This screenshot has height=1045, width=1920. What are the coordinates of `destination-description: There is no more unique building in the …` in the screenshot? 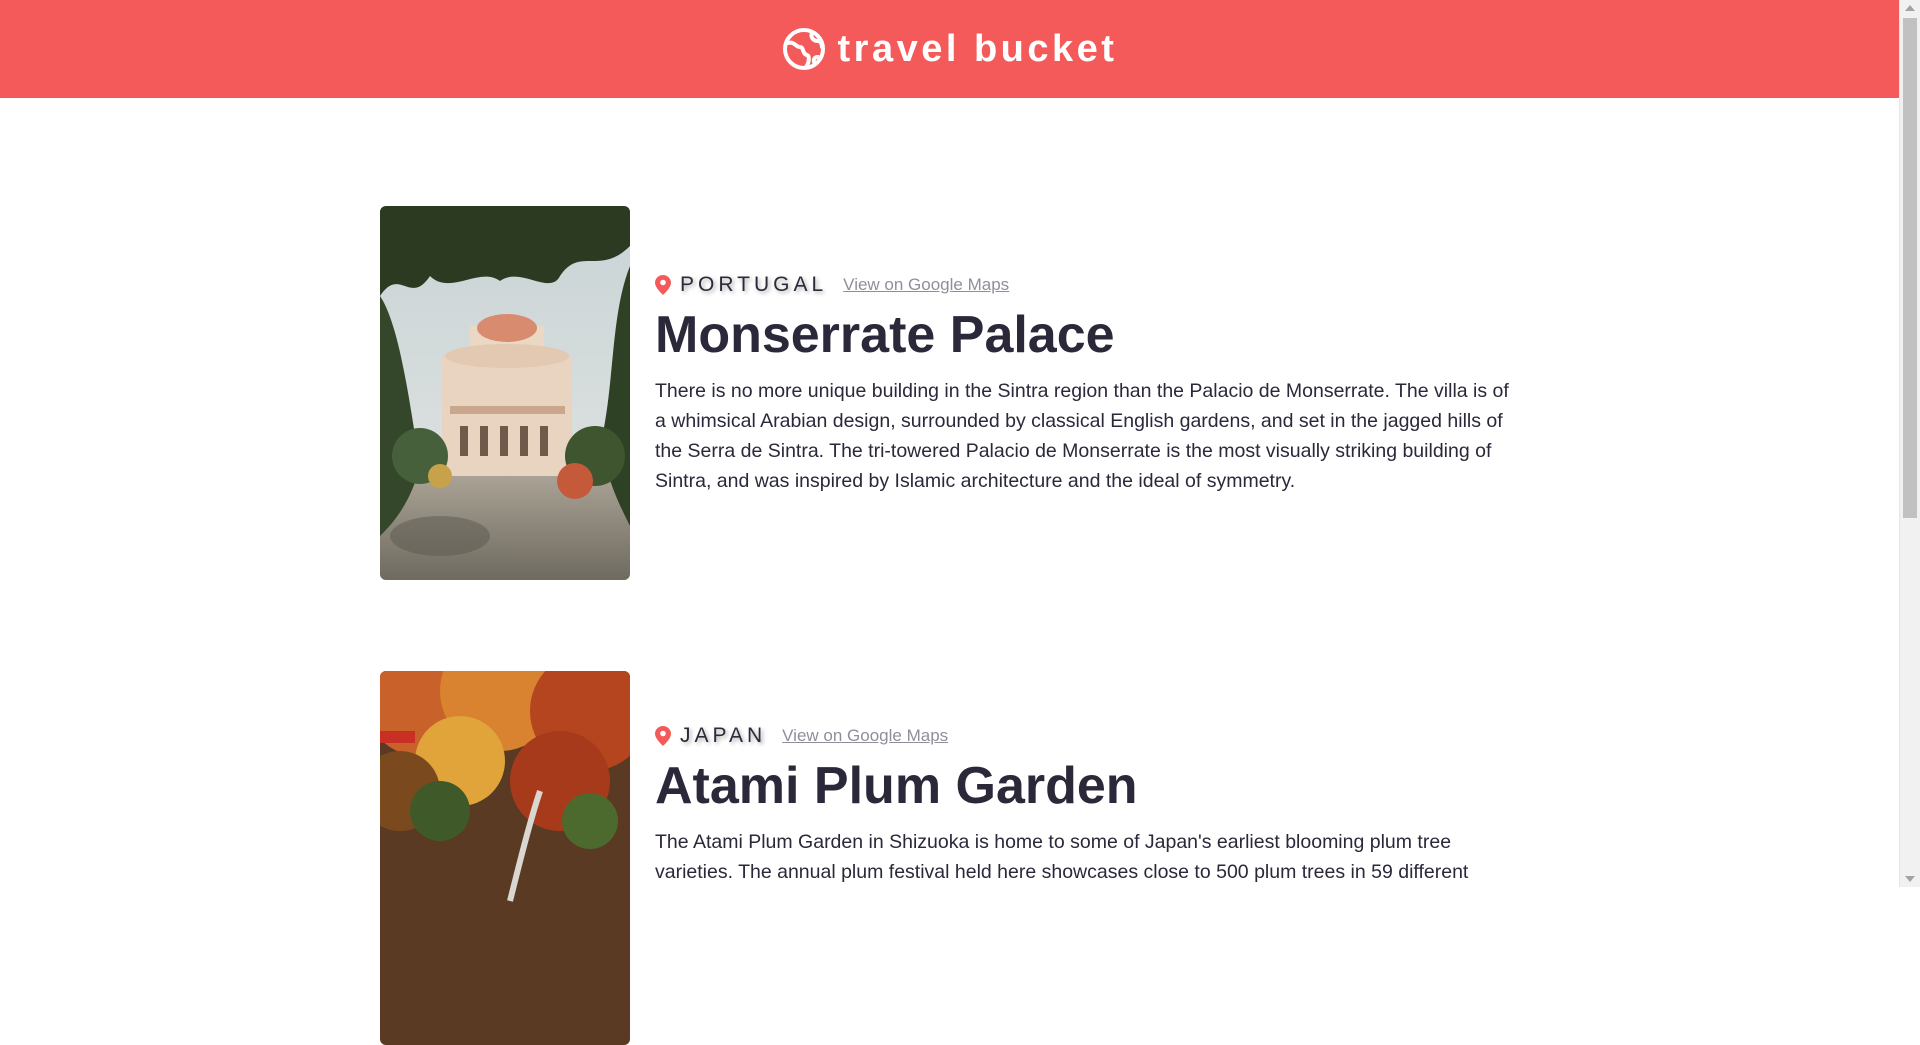 It's located at (1082, 436).